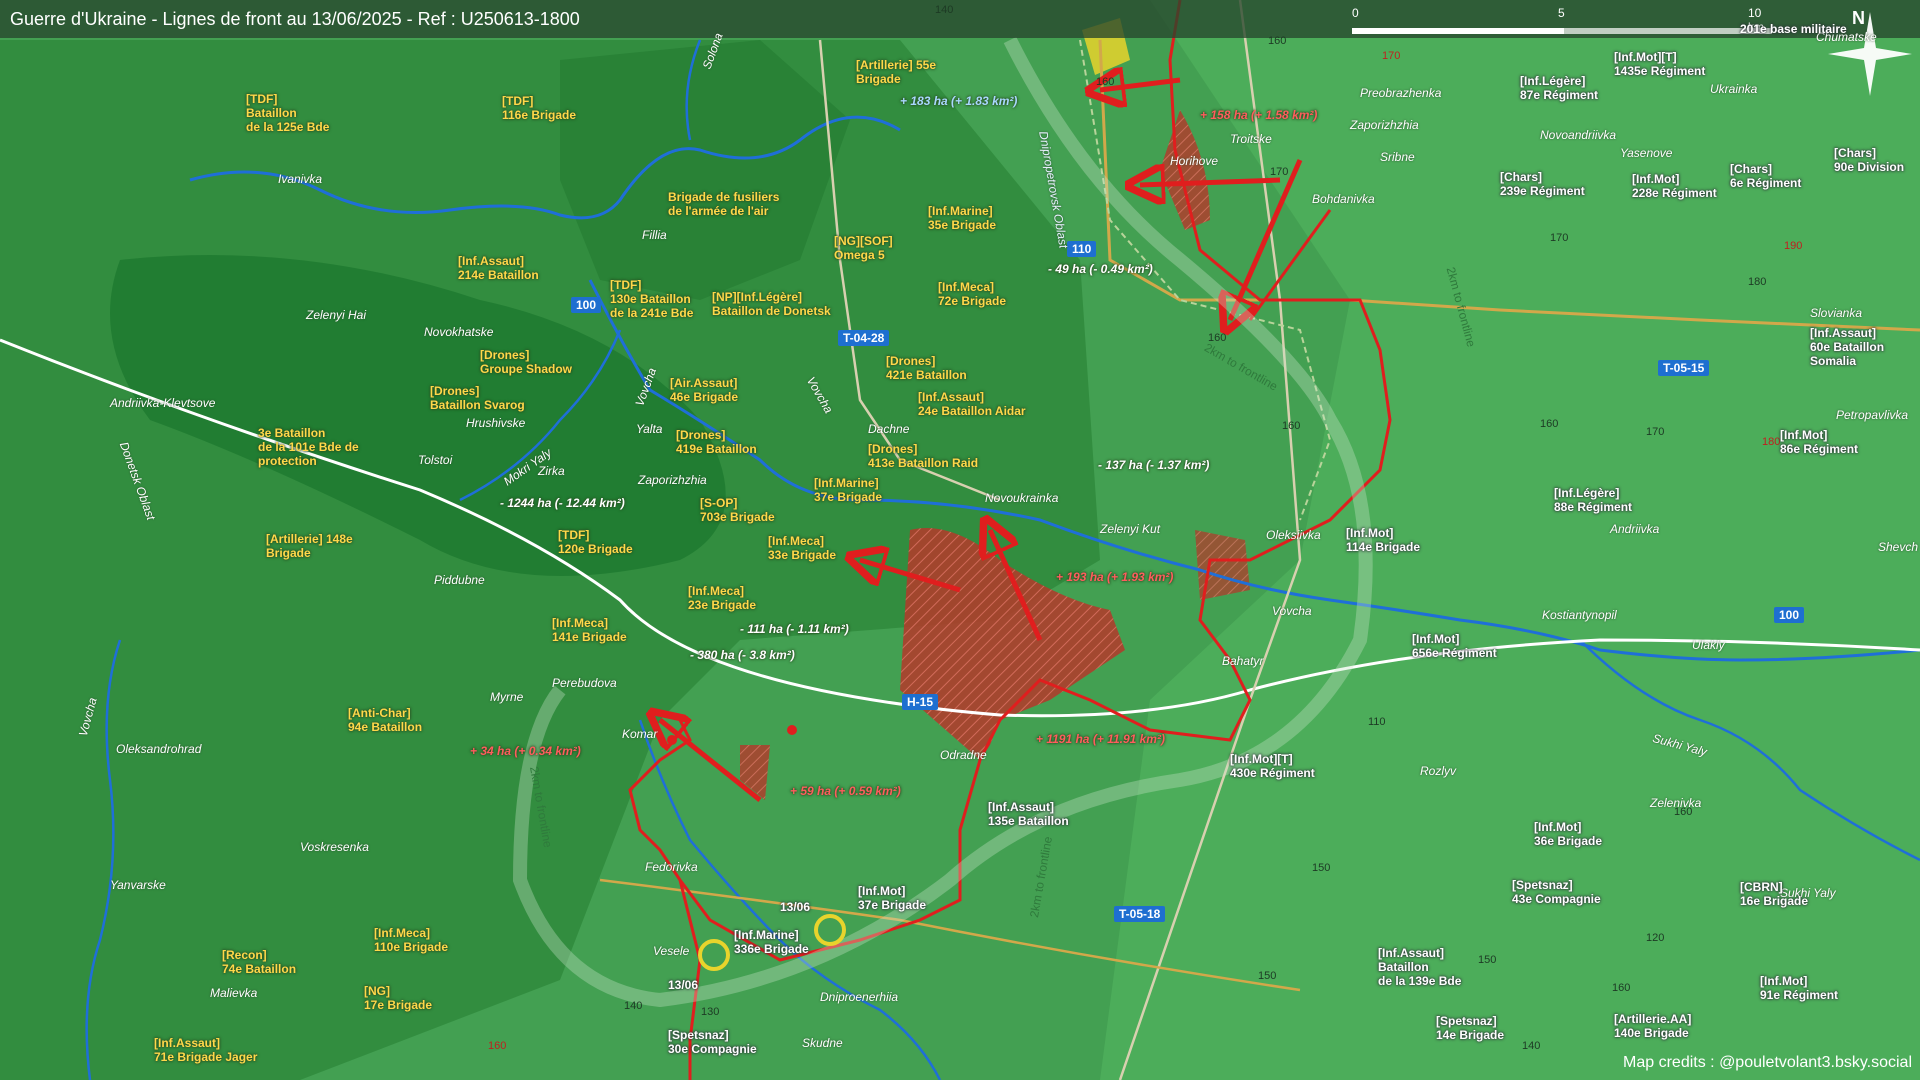 Image resolution: width=1920 pixels, height=1080 pixels. What do you see at coordinates (1383, 540) in the screenshot?
I see `unit-label-ru: [Inf.Mot] 114e Brigade` at bounding box center [1383, 540].